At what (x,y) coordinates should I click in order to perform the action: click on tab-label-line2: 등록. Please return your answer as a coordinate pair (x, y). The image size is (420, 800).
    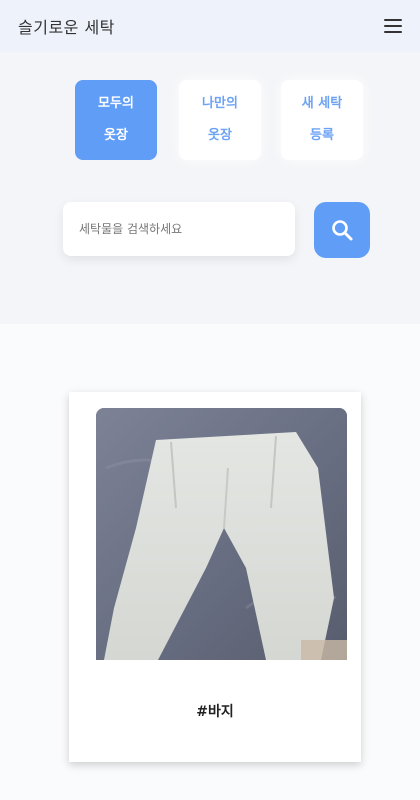
    Looking at the image, I should click on (322, 135).